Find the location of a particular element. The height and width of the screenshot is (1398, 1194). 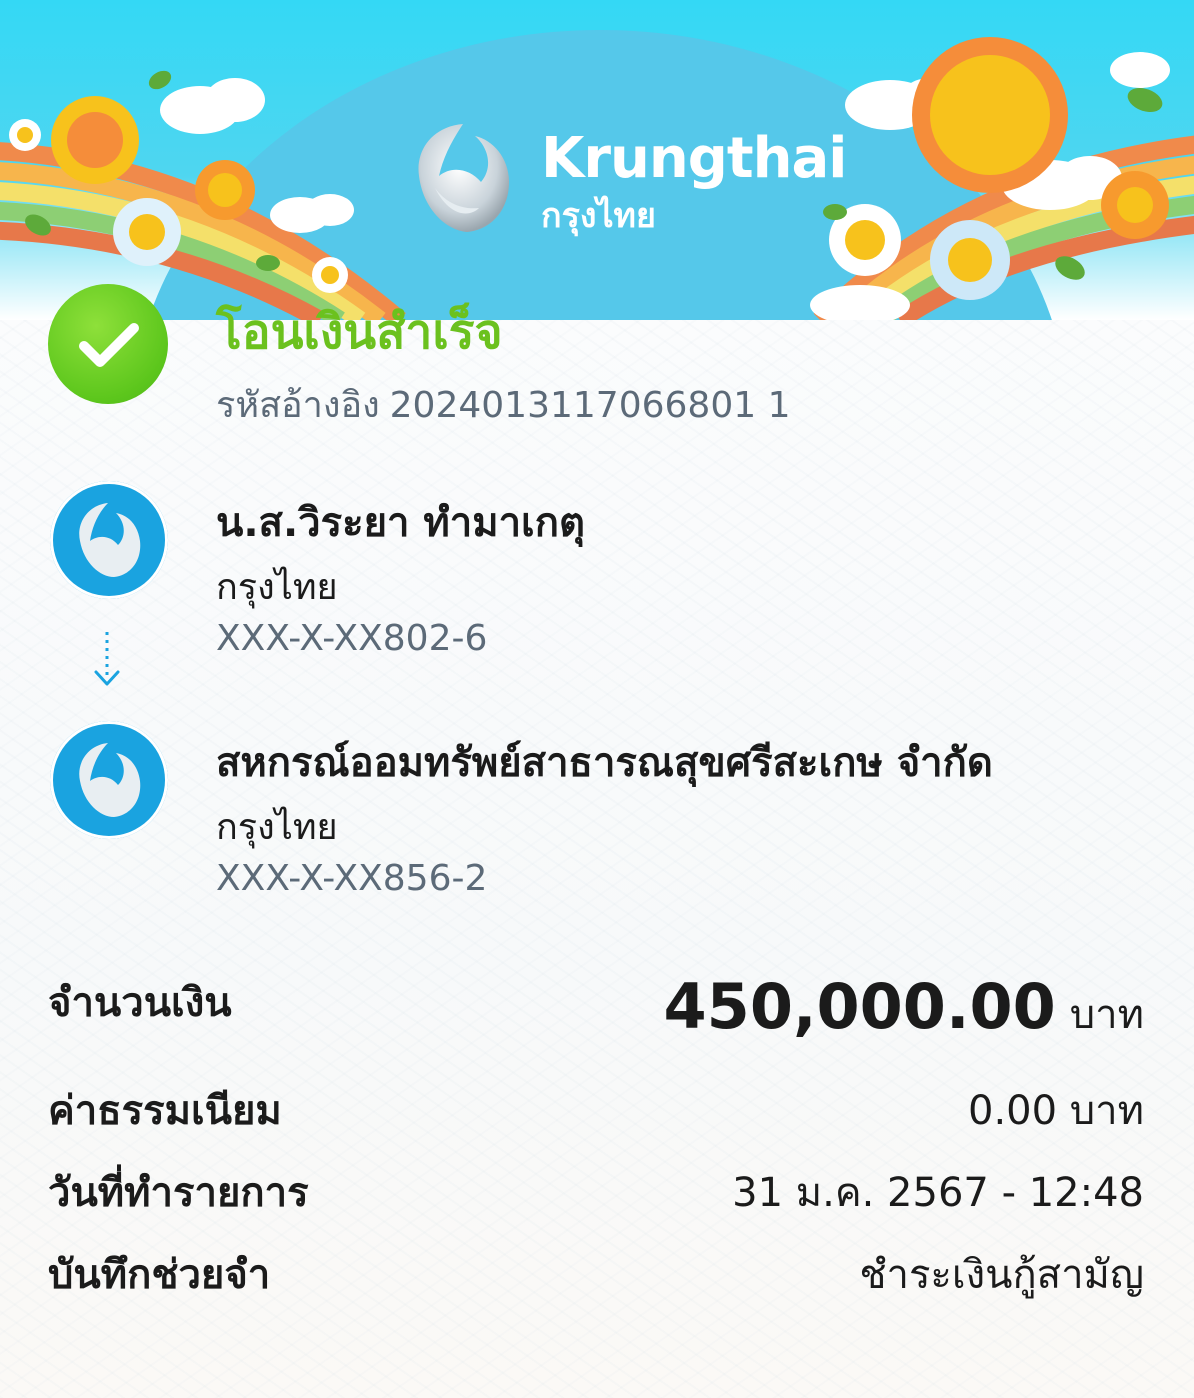

fee-value: 0.00 บาท is located at coordinates (1056, 1111).